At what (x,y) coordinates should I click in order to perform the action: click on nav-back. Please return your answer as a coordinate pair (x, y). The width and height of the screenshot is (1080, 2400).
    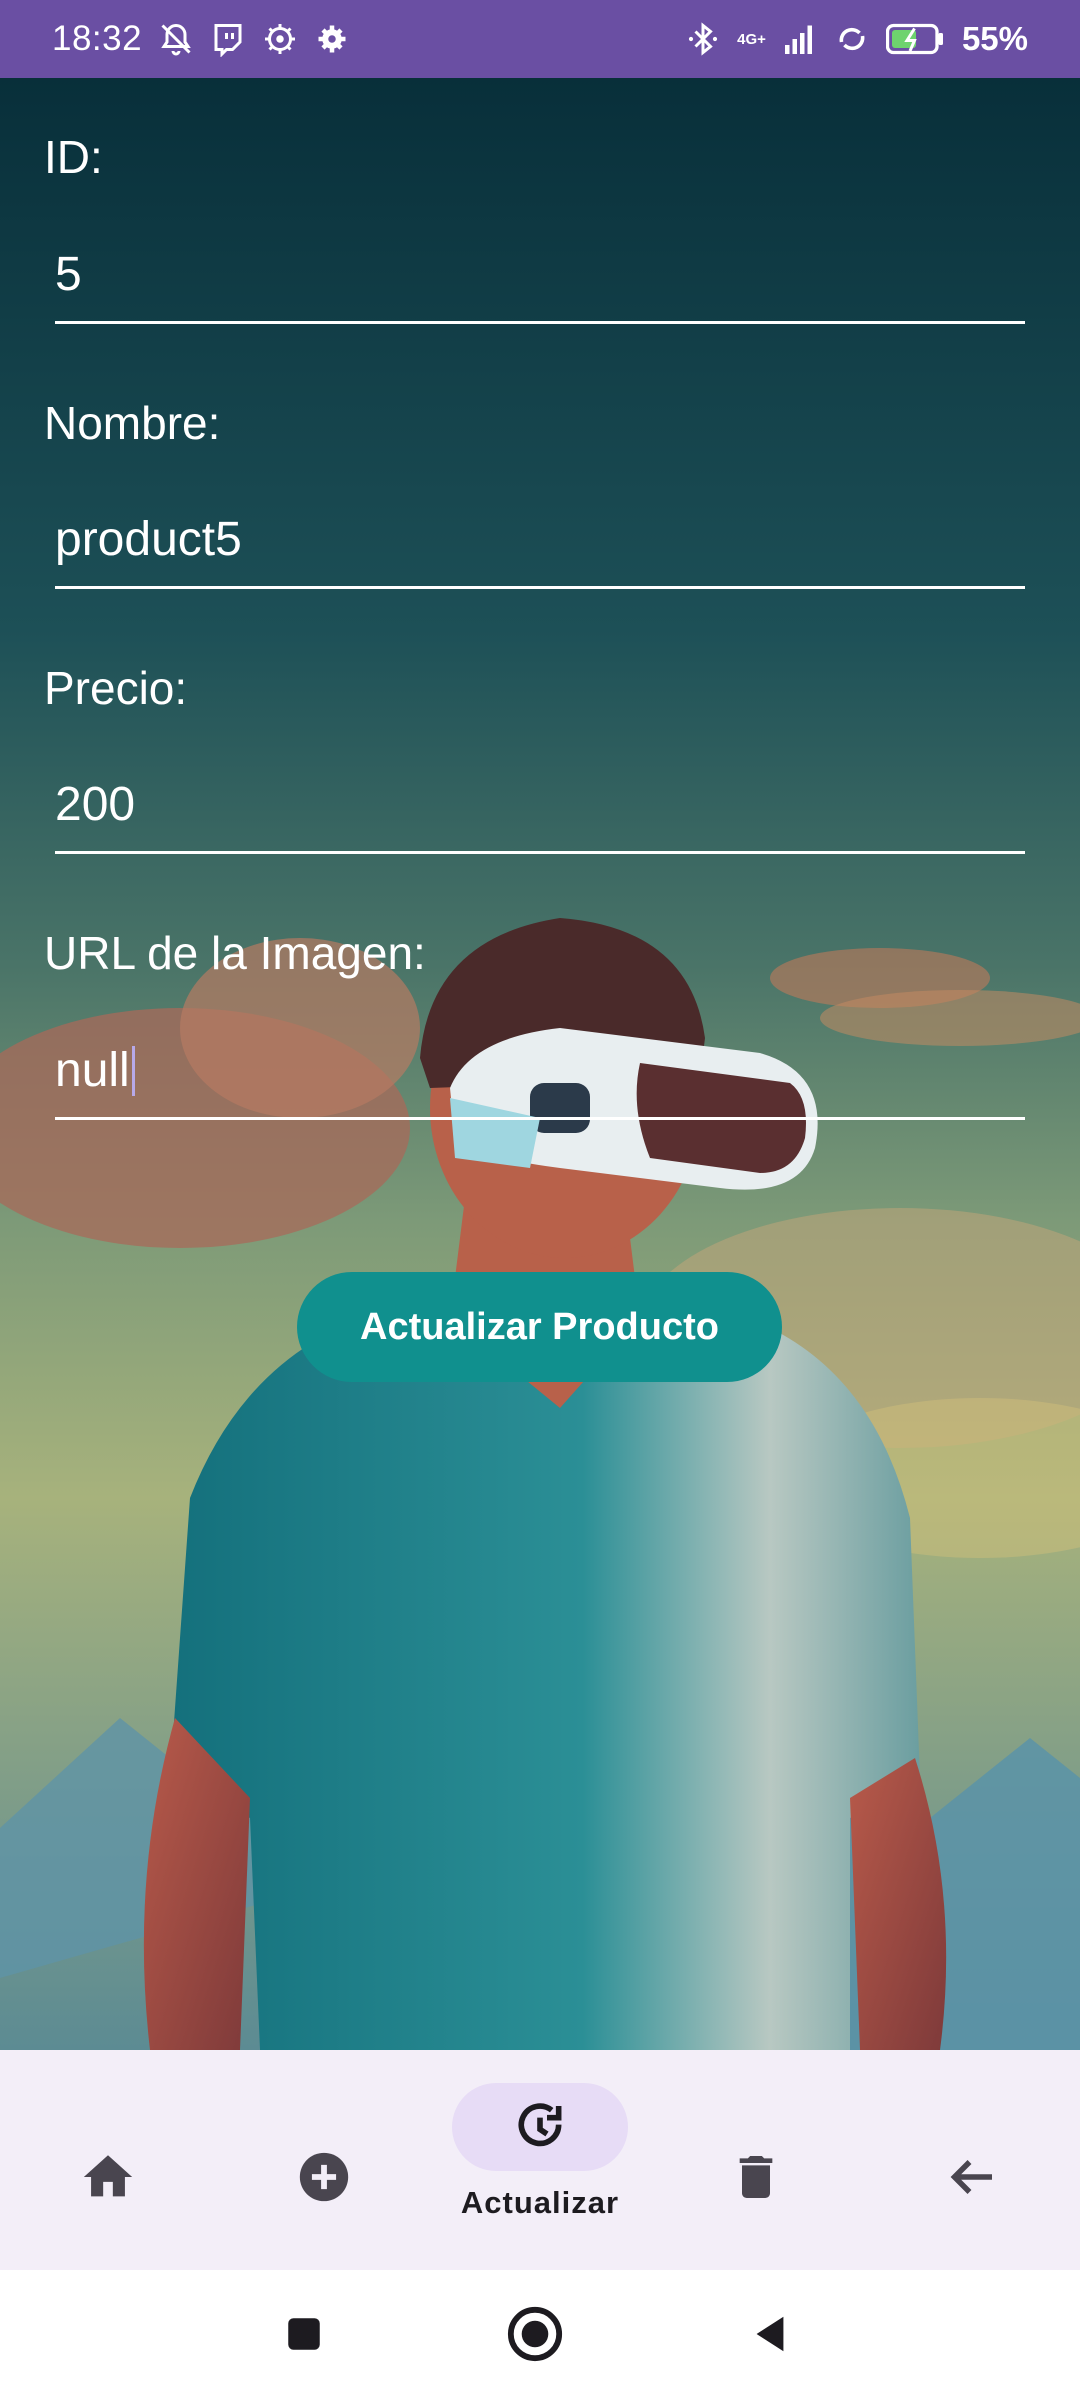
    Looking at the image, I should click on (972, 2160).